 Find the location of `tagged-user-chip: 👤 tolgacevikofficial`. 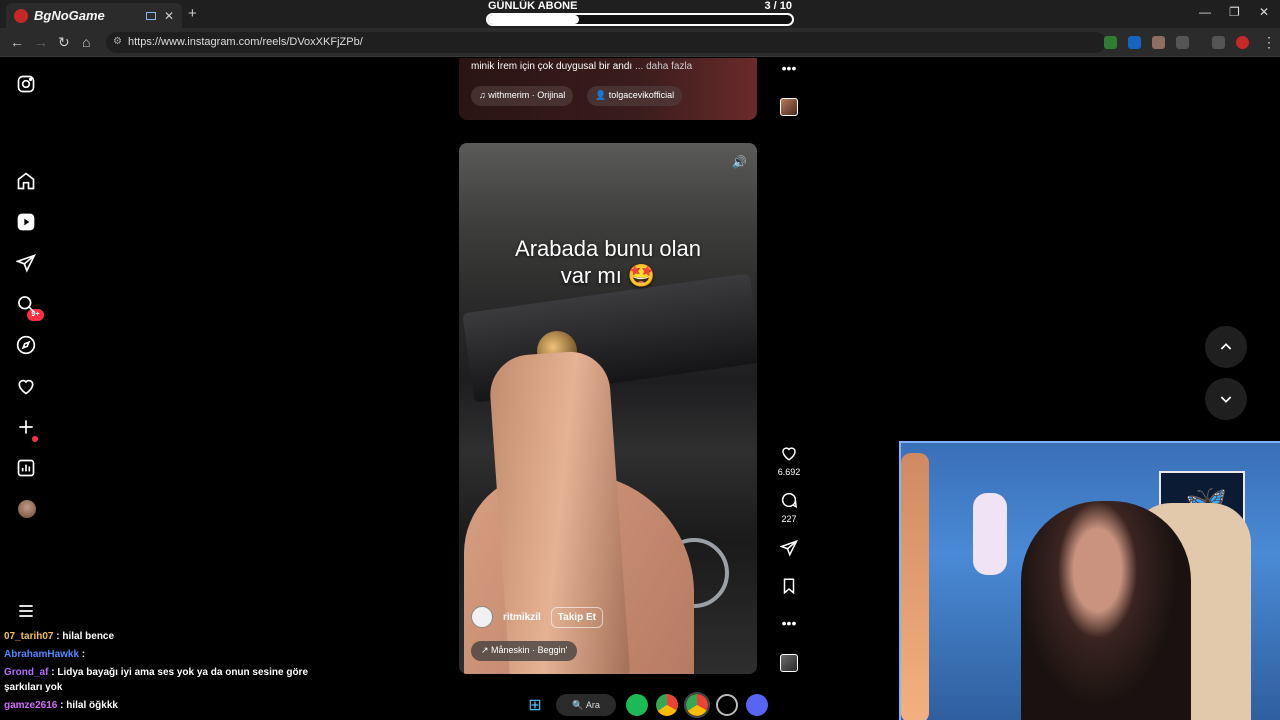

tagged-user-chip: 👤 tolgacevikofficial is located at coordinates (635, 96).